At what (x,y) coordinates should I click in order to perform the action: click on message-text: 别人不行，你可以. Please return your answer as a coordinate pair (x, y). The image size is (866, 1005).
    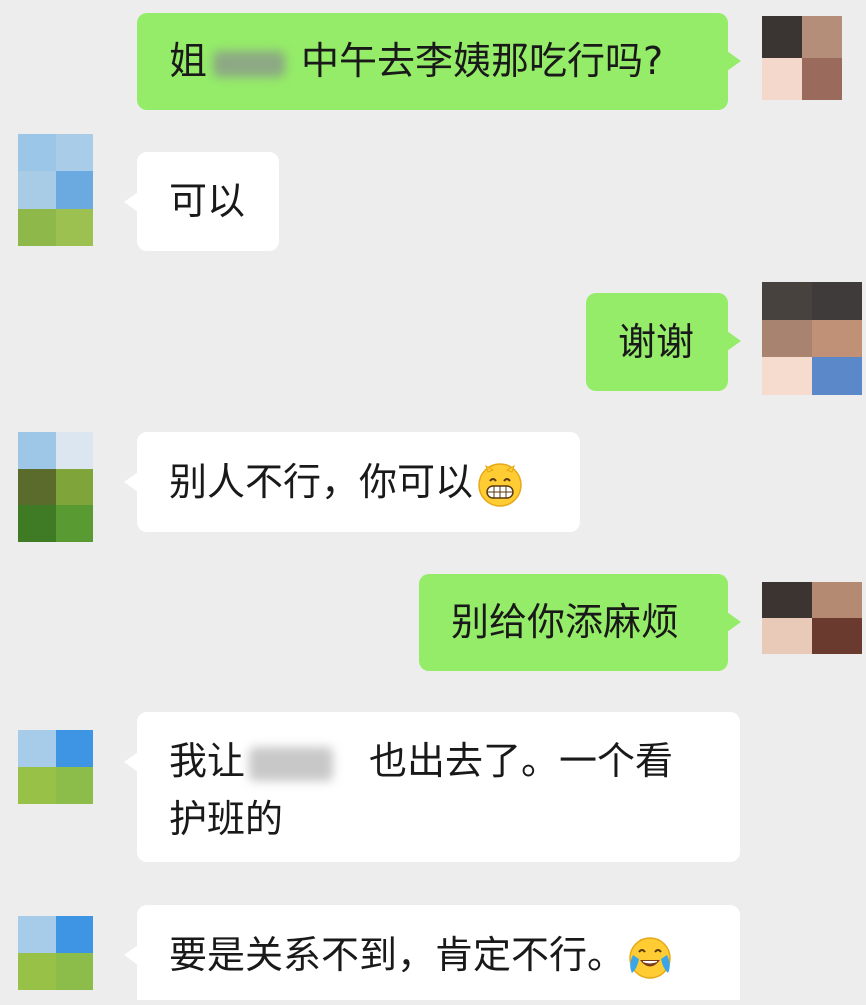
    Looking at the image, I should click on (321, 482).